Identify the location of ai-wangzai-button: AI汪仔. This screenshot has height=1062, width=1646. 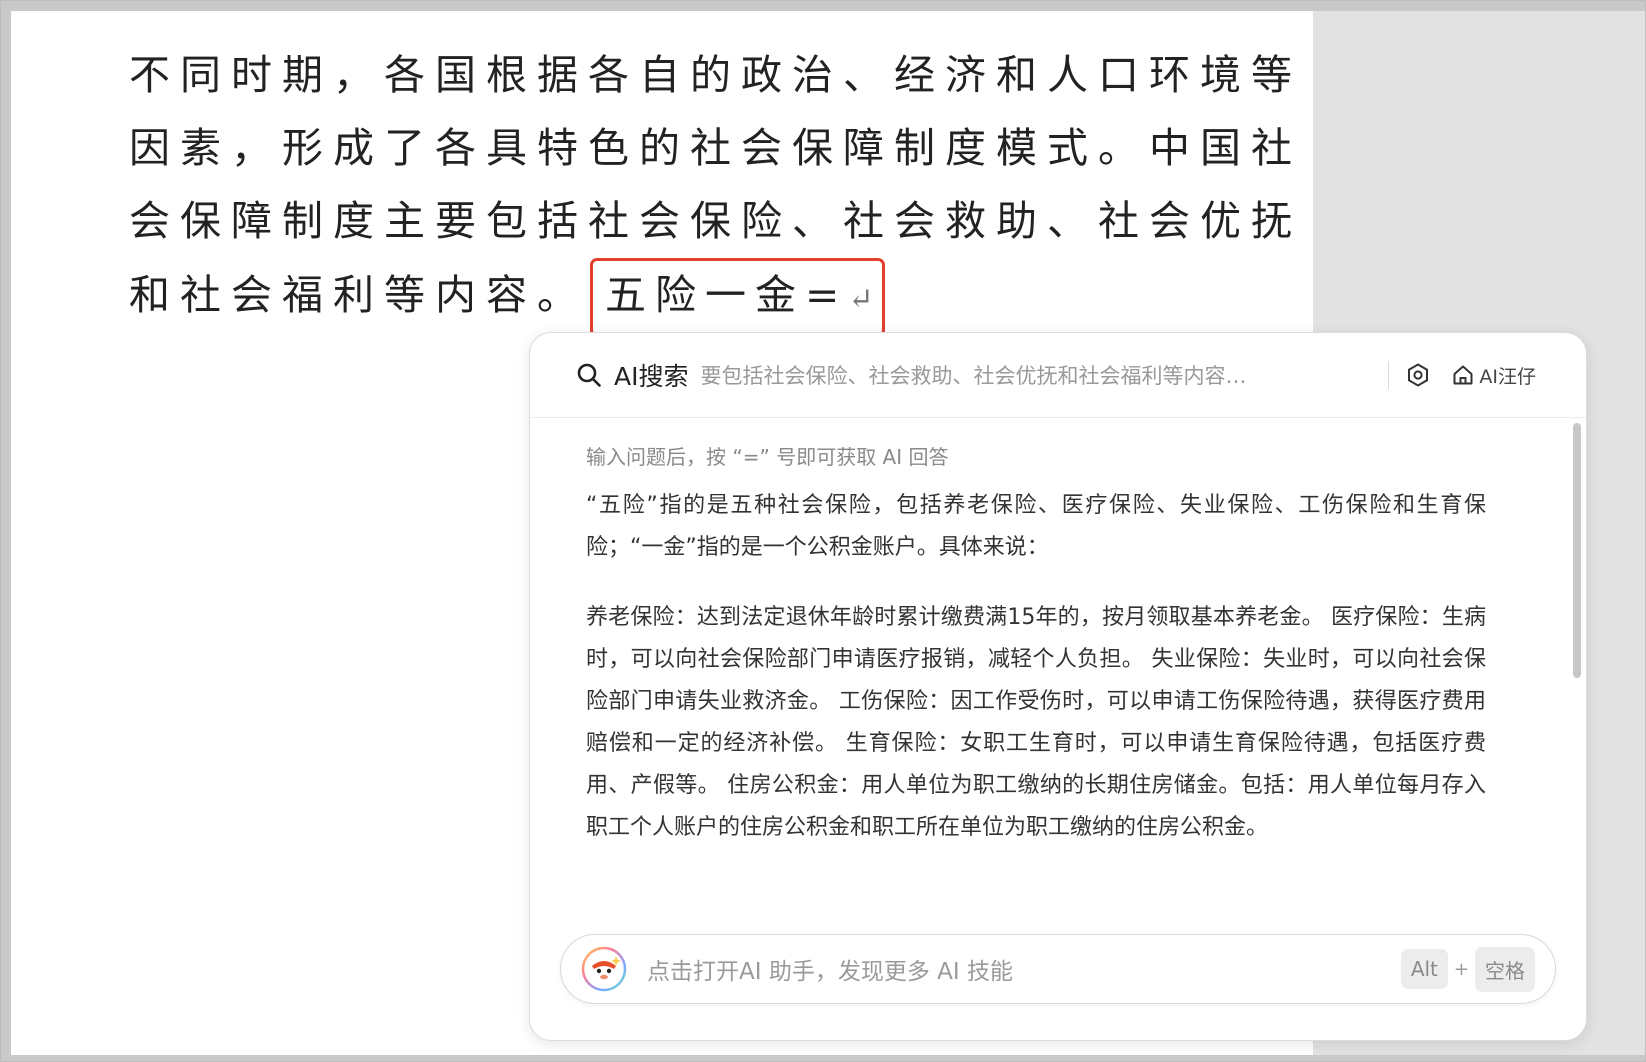
(1493, 375).